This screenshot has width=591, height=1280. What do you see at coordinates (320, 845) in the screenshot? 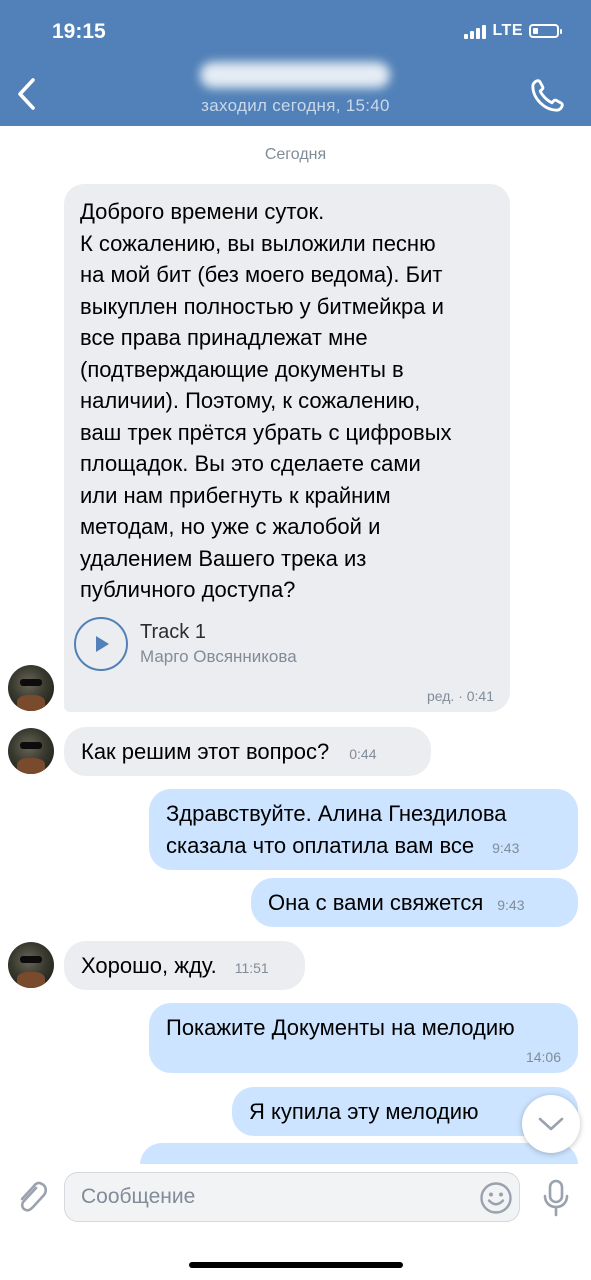
I see `message-line: сказала что оплатила вам все` at bounding box center [320, 845].